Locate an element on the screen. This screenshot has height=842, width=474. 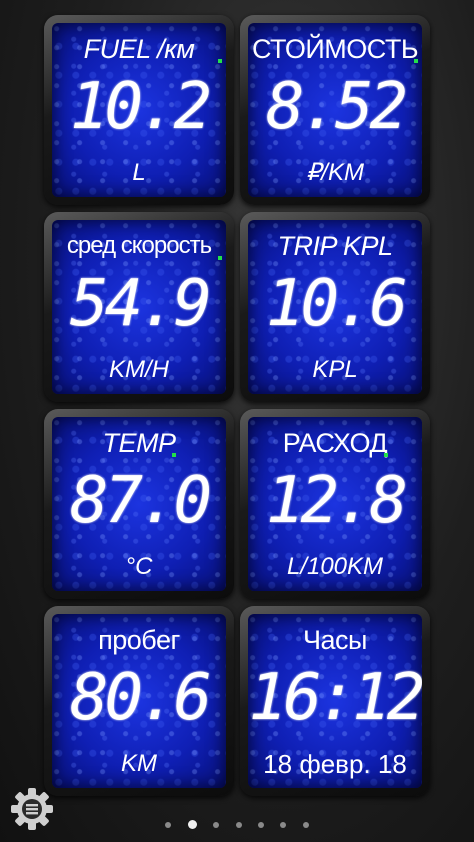
gauge-unit: L/100KM is located at coordinates (335, 566).